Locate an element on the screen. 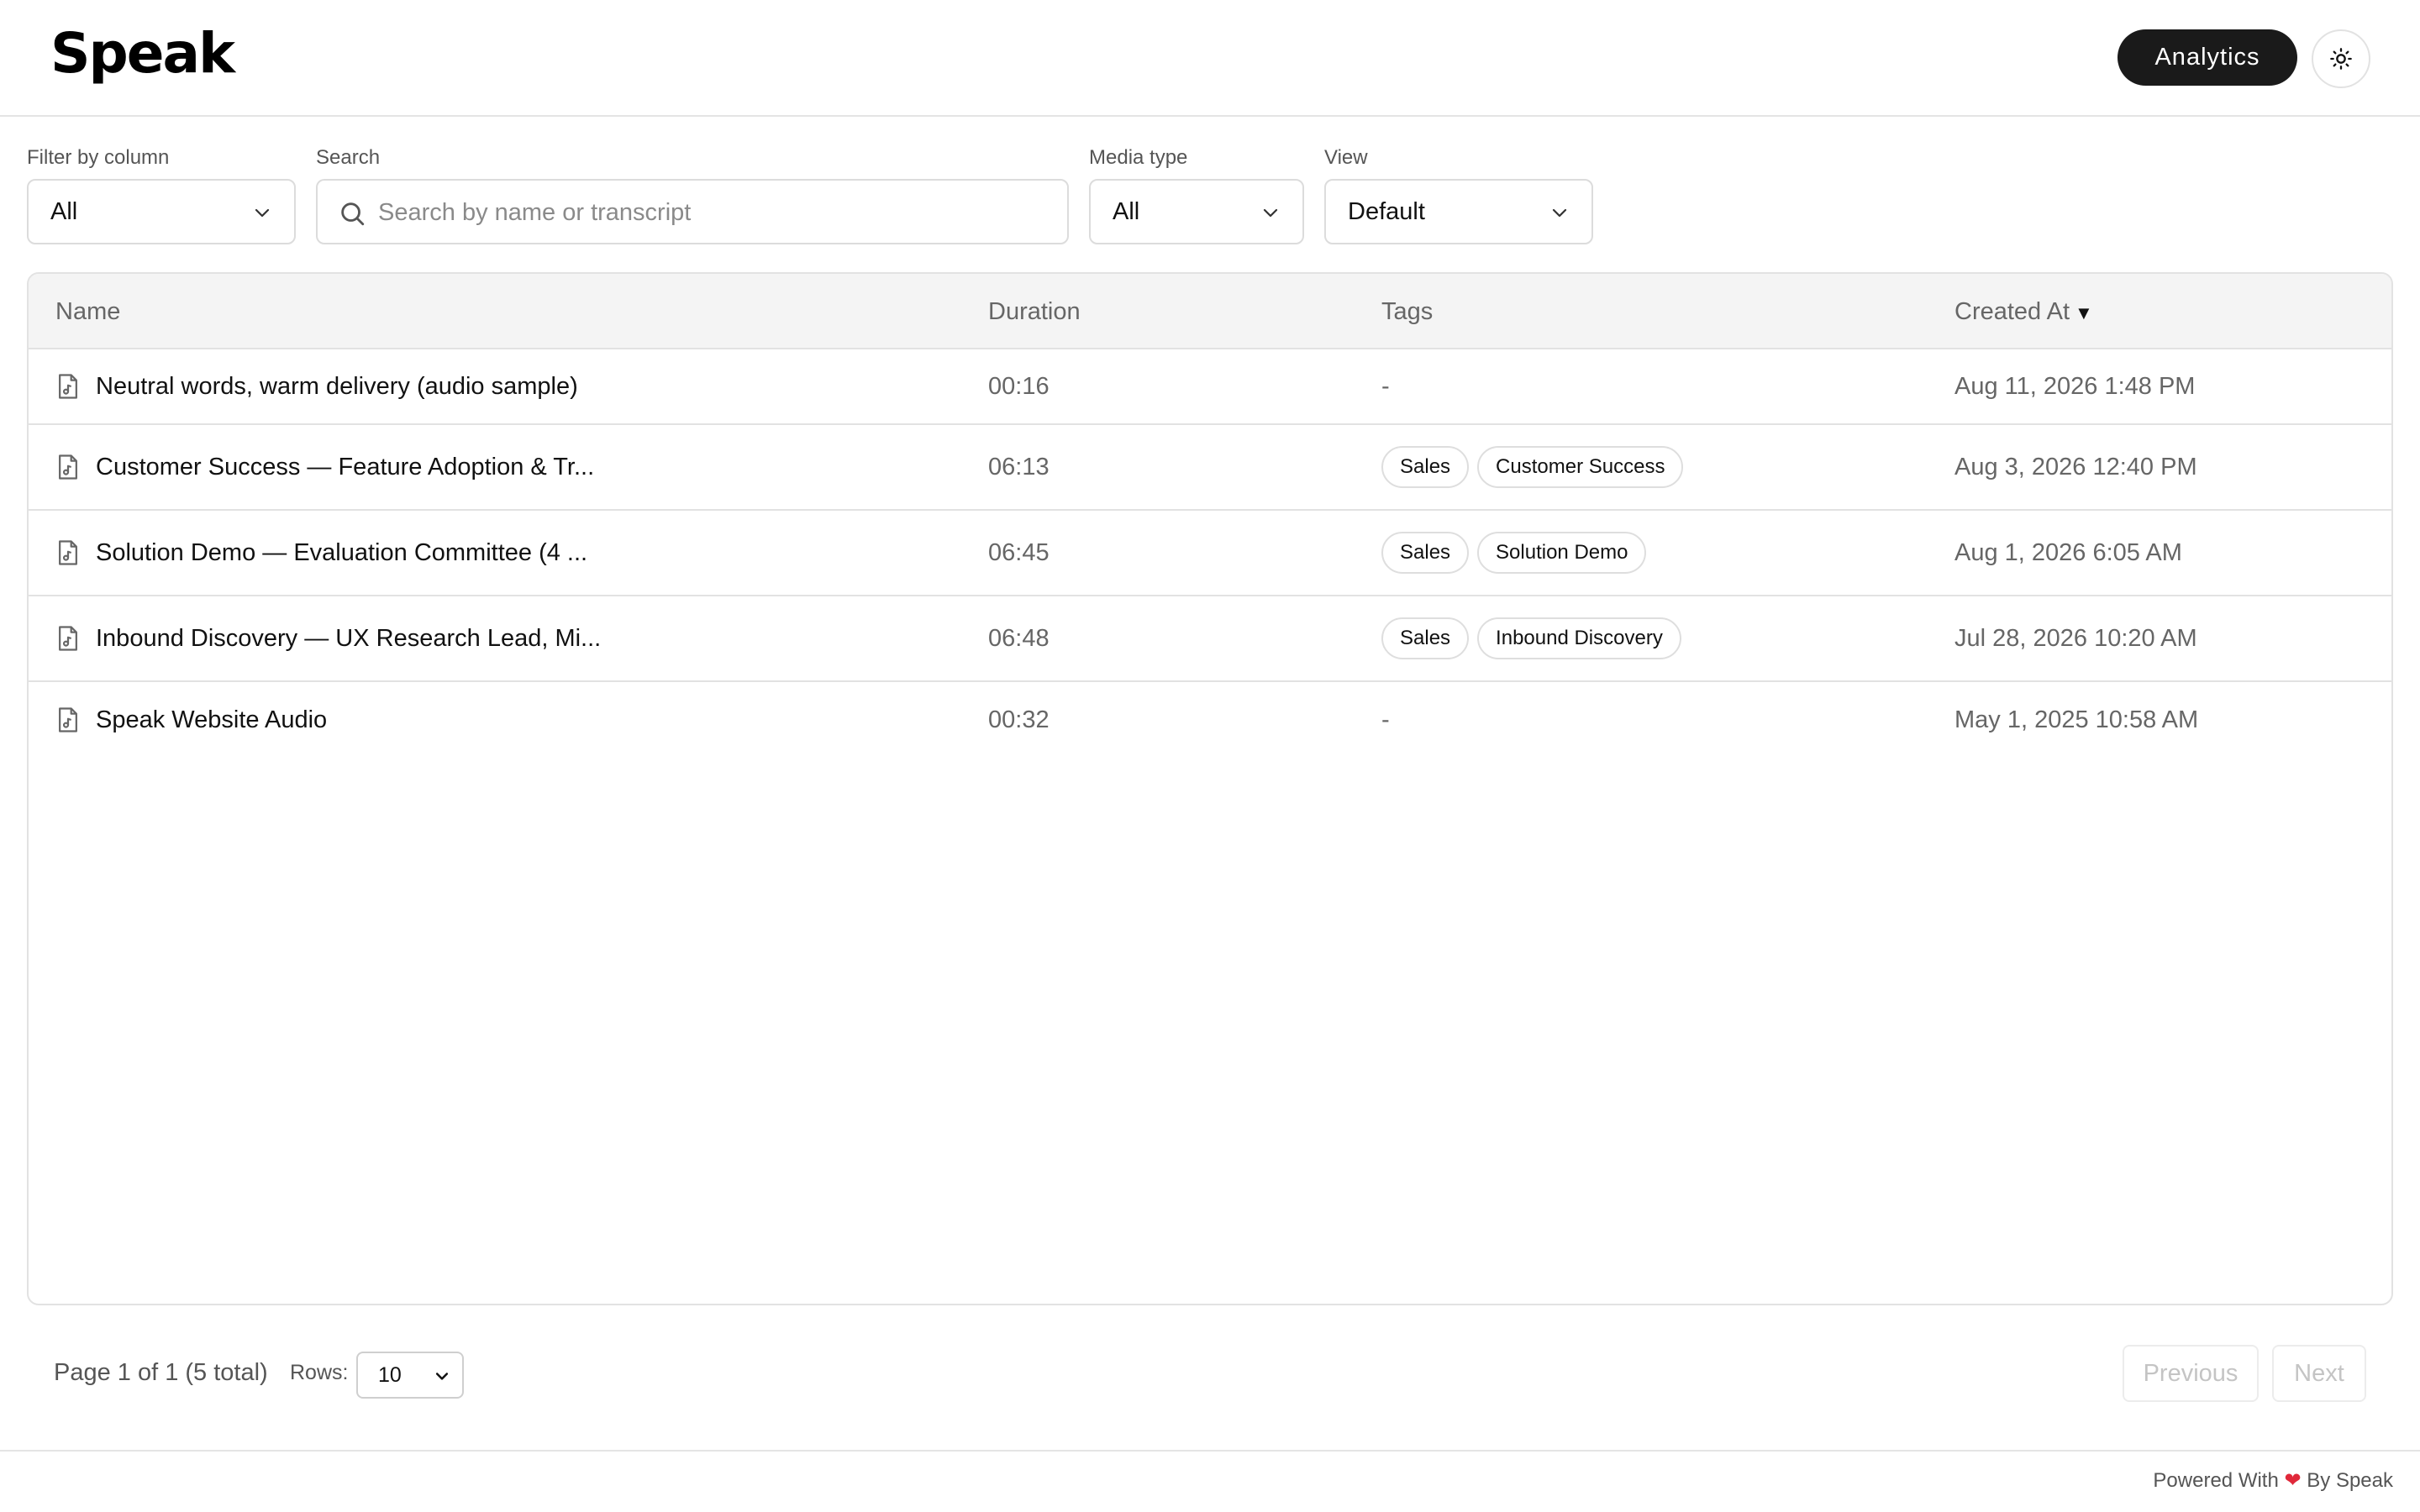  row-duration: 06:13 is located at coordinates (1019, 466).